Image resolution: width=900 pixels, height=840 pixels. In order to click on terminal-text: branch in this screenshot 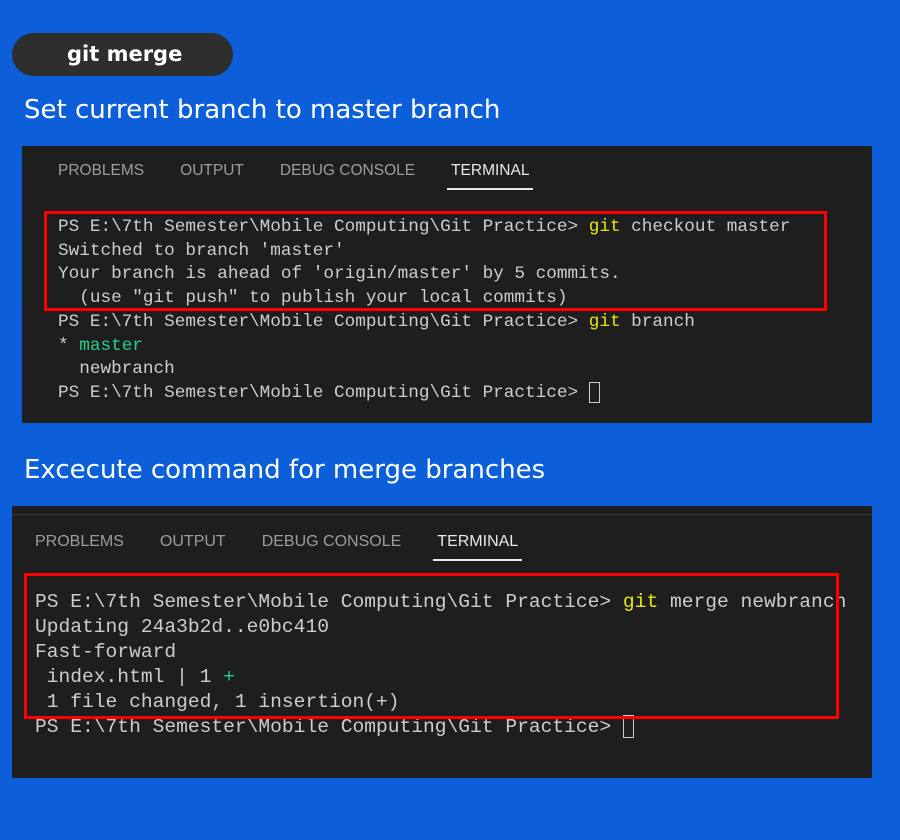, I will do `click(657, 321)`.